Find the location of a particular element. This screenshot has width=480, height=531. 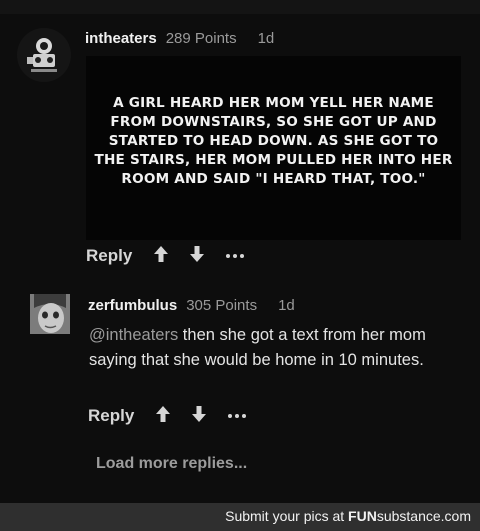

comment-actions: Reply is located at coordinates (165, 256).